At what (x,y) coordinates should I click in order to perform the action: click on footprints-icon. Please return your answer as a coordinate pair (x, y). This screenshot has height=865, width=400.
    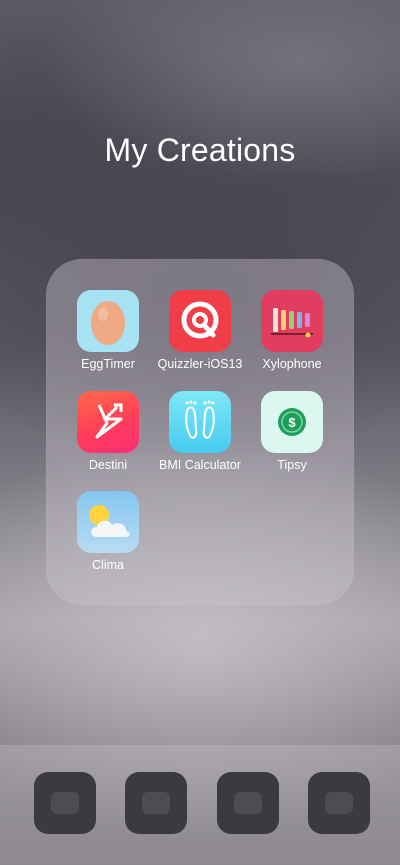
    Looking at the image, I should click on (200, 422).